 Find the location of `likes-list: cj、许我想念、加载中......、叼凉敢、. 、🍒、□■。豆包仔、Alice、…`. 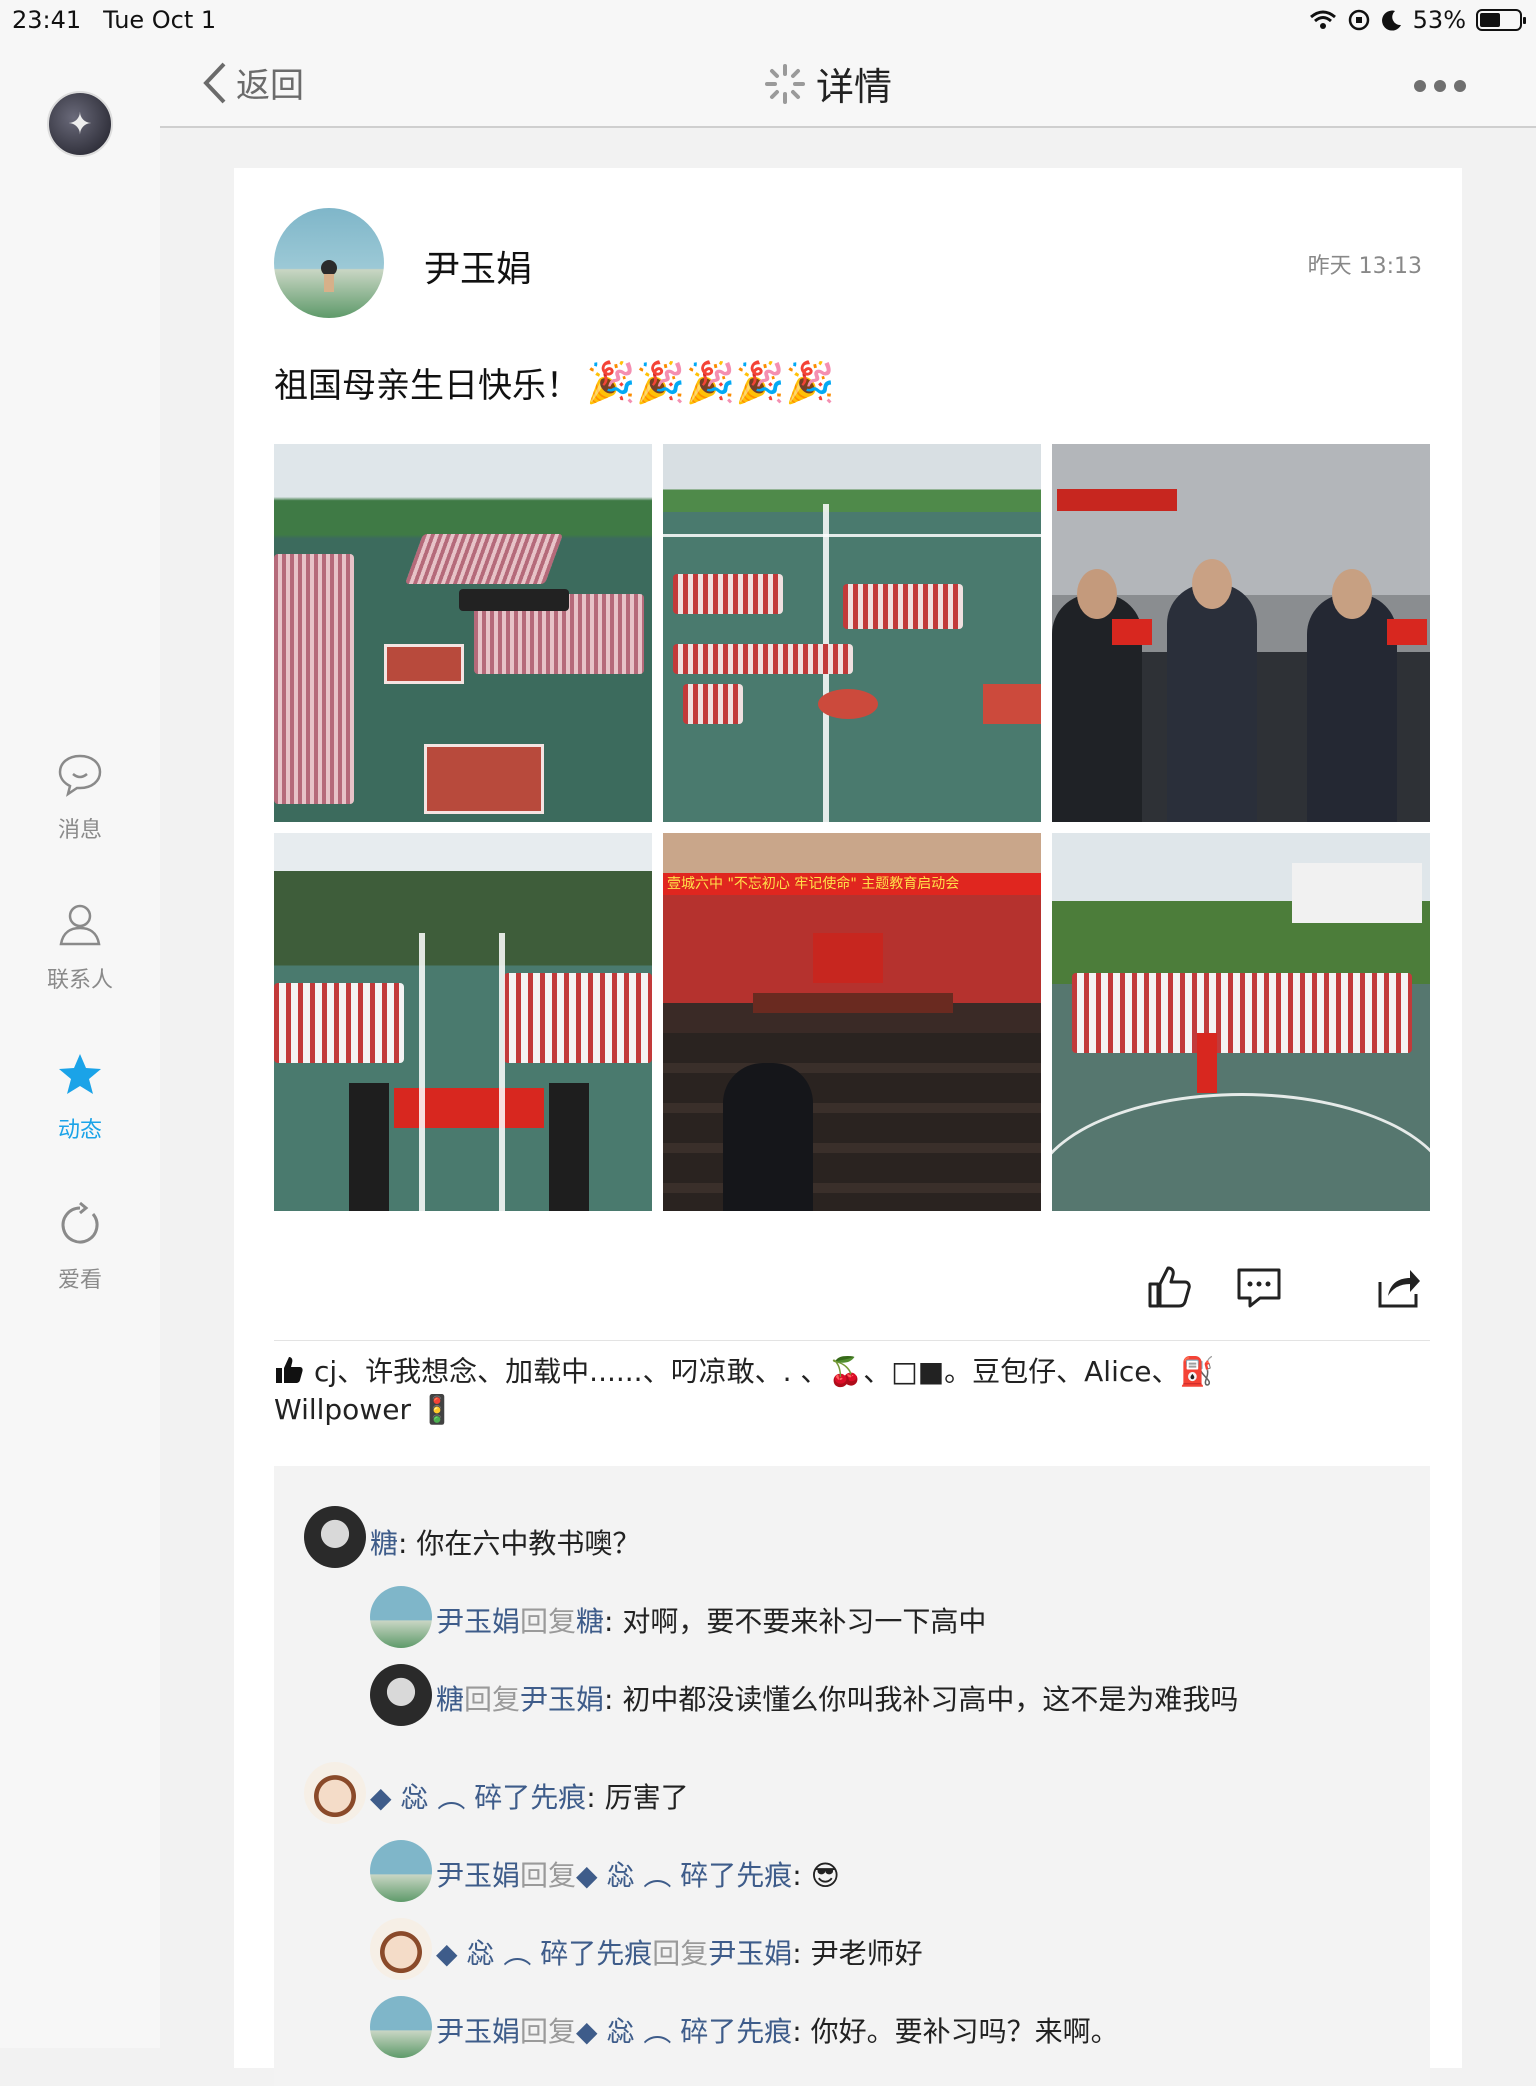

likes-list: cj、许我想念、加载中......、叼凉敢、. 、🍒、□■。豆包仔、Alice、… is located at coordinates (852, 1391).